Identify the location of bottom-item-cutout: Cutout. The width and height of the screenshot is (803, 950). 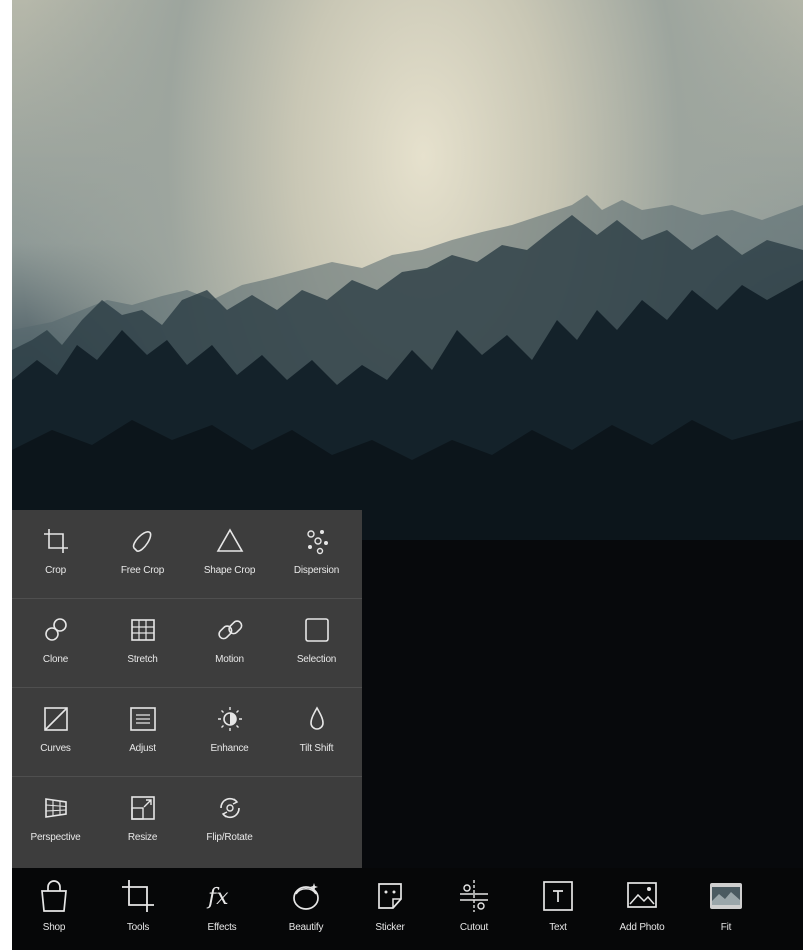
(474, 909).